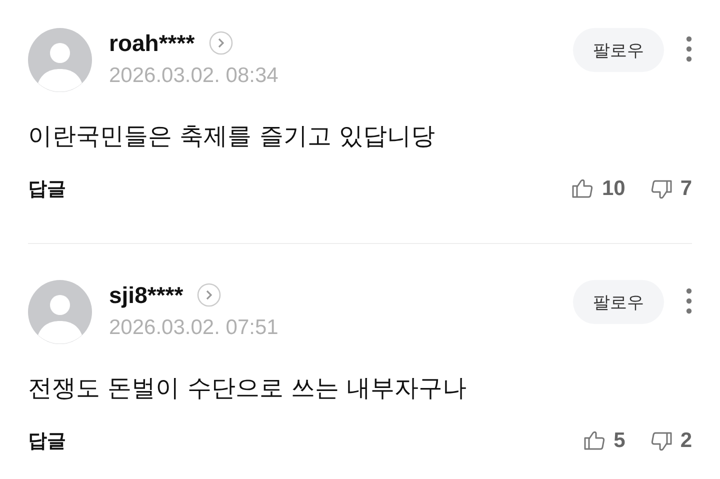 The height and width of the screenshot is (479, 720). Describe the element at coordinates (686, 189) in the screenshot. I see `dislike-count: 7` at that location.